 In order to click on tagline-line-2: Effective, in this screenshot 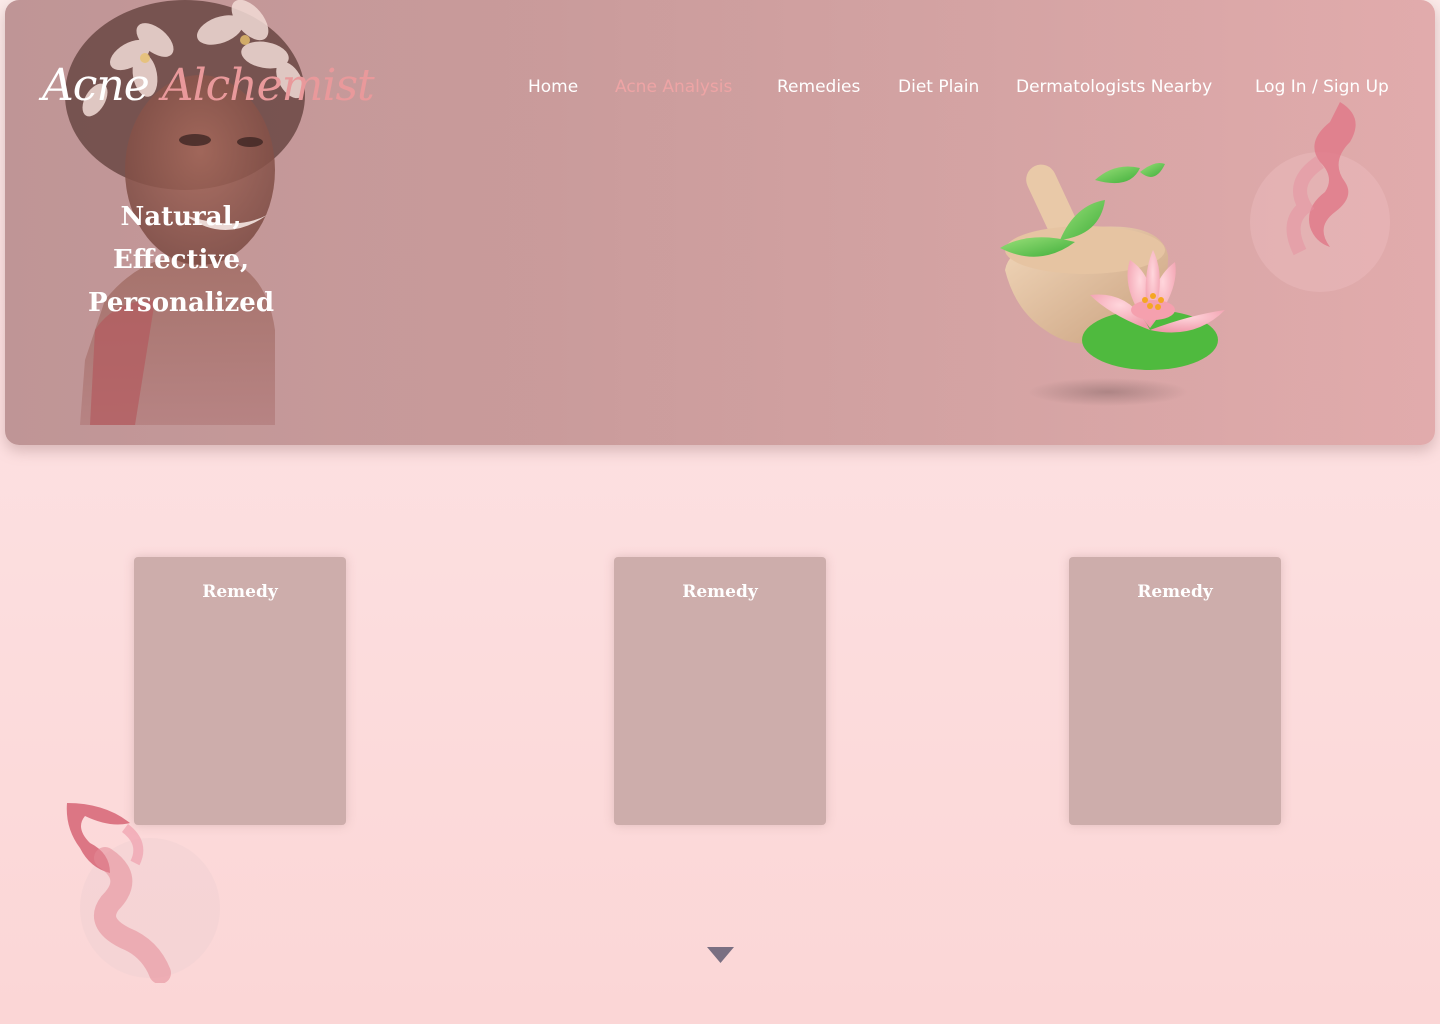, I will do `click(181, 260)`.